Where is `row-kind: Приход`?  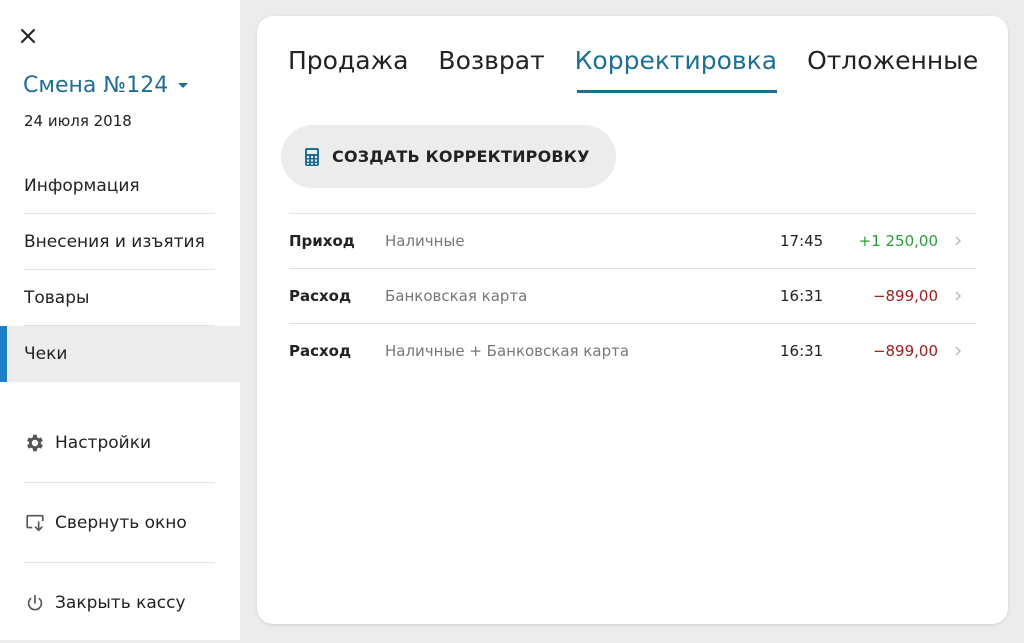 row-kind: Приход is located at coordinates (322, 241).